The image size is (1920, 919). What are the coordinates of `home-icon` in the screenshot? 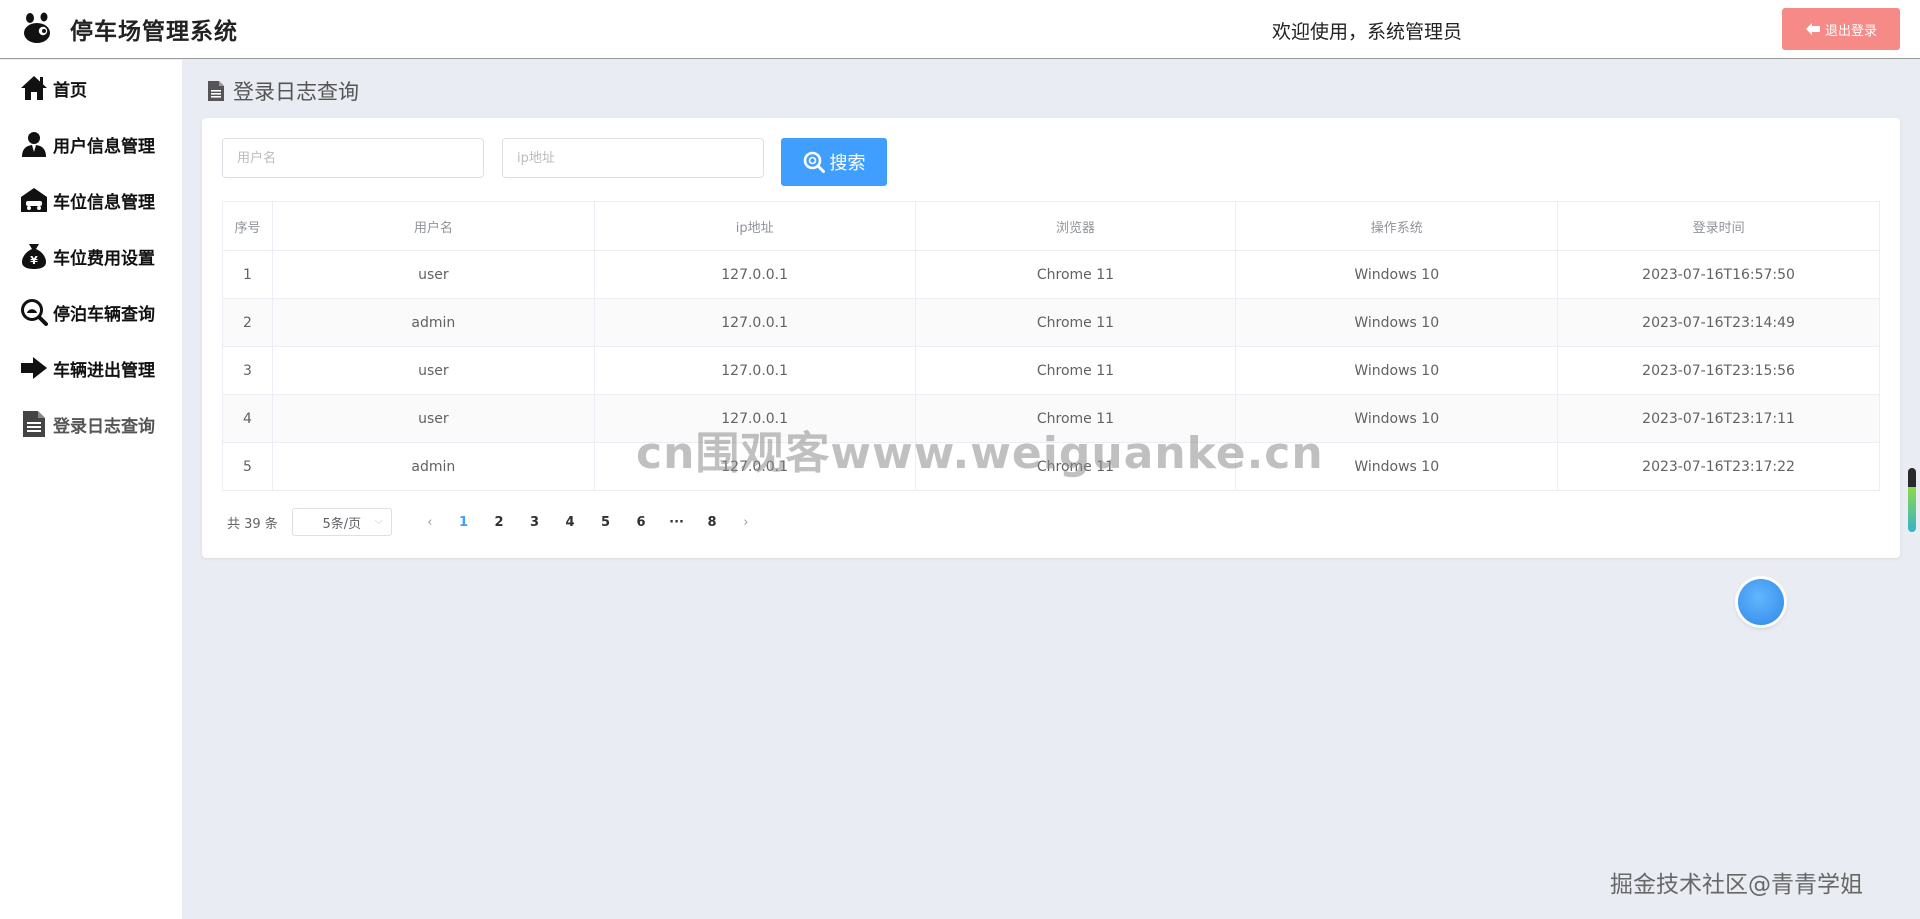 It's located at (34, 88).